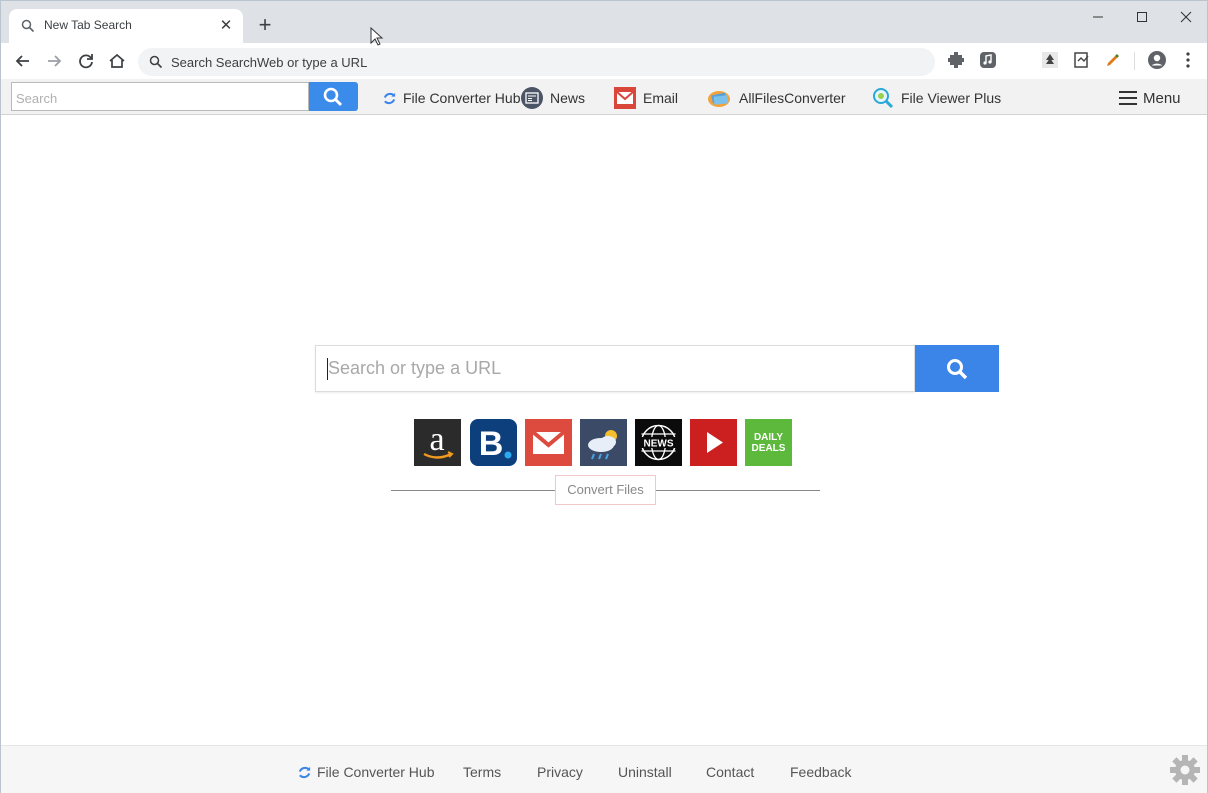  What do you see at coordinates (1188, 60) in the screenshot?
I see `kebab-menu-icon` at bounding box center [1188, 60].